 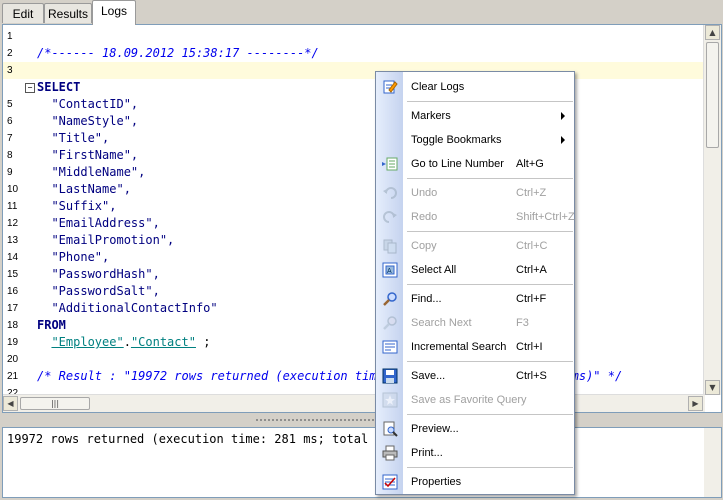 What do you see at coordinates (73, 138) in the screenshot?
I see `code-text: "Title",` at bounding box center [73, 138].